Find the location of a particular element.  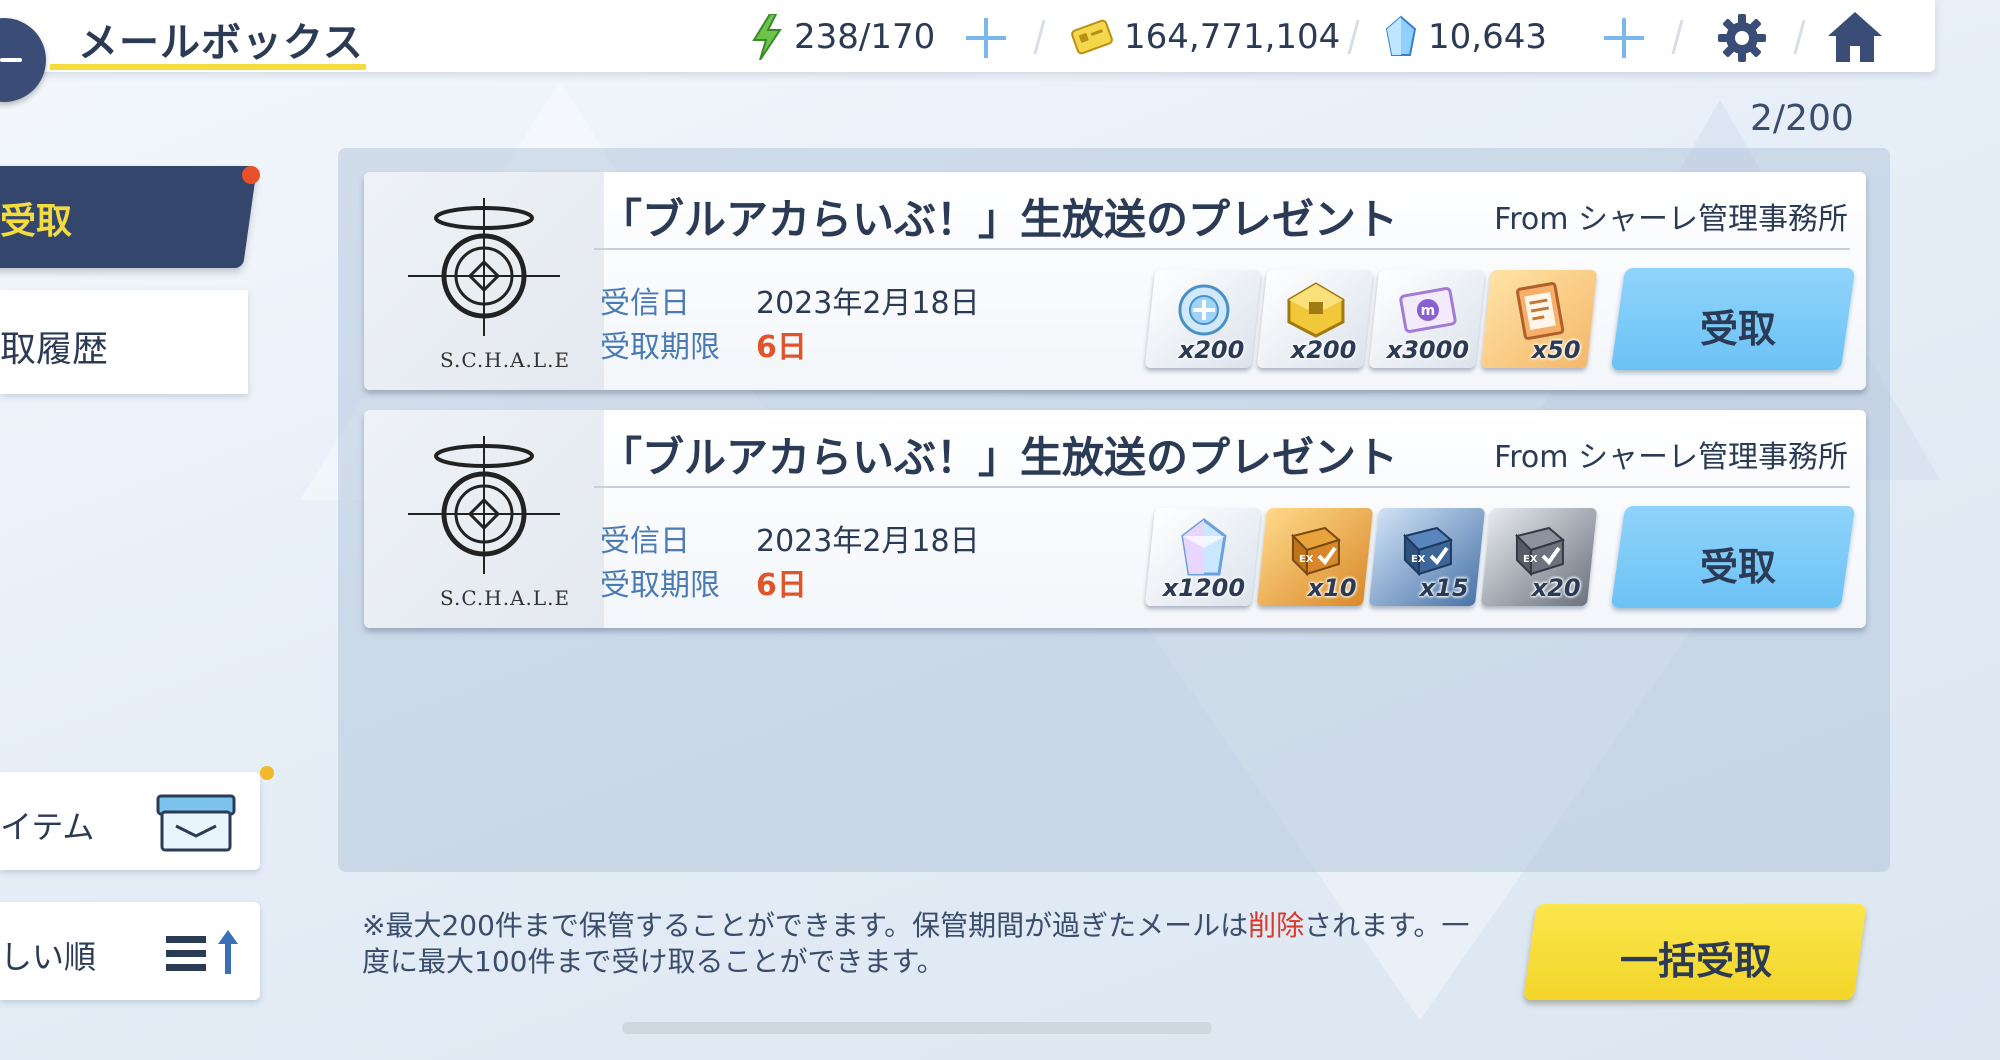

lightning-icon is located at coordinates (767, 37).